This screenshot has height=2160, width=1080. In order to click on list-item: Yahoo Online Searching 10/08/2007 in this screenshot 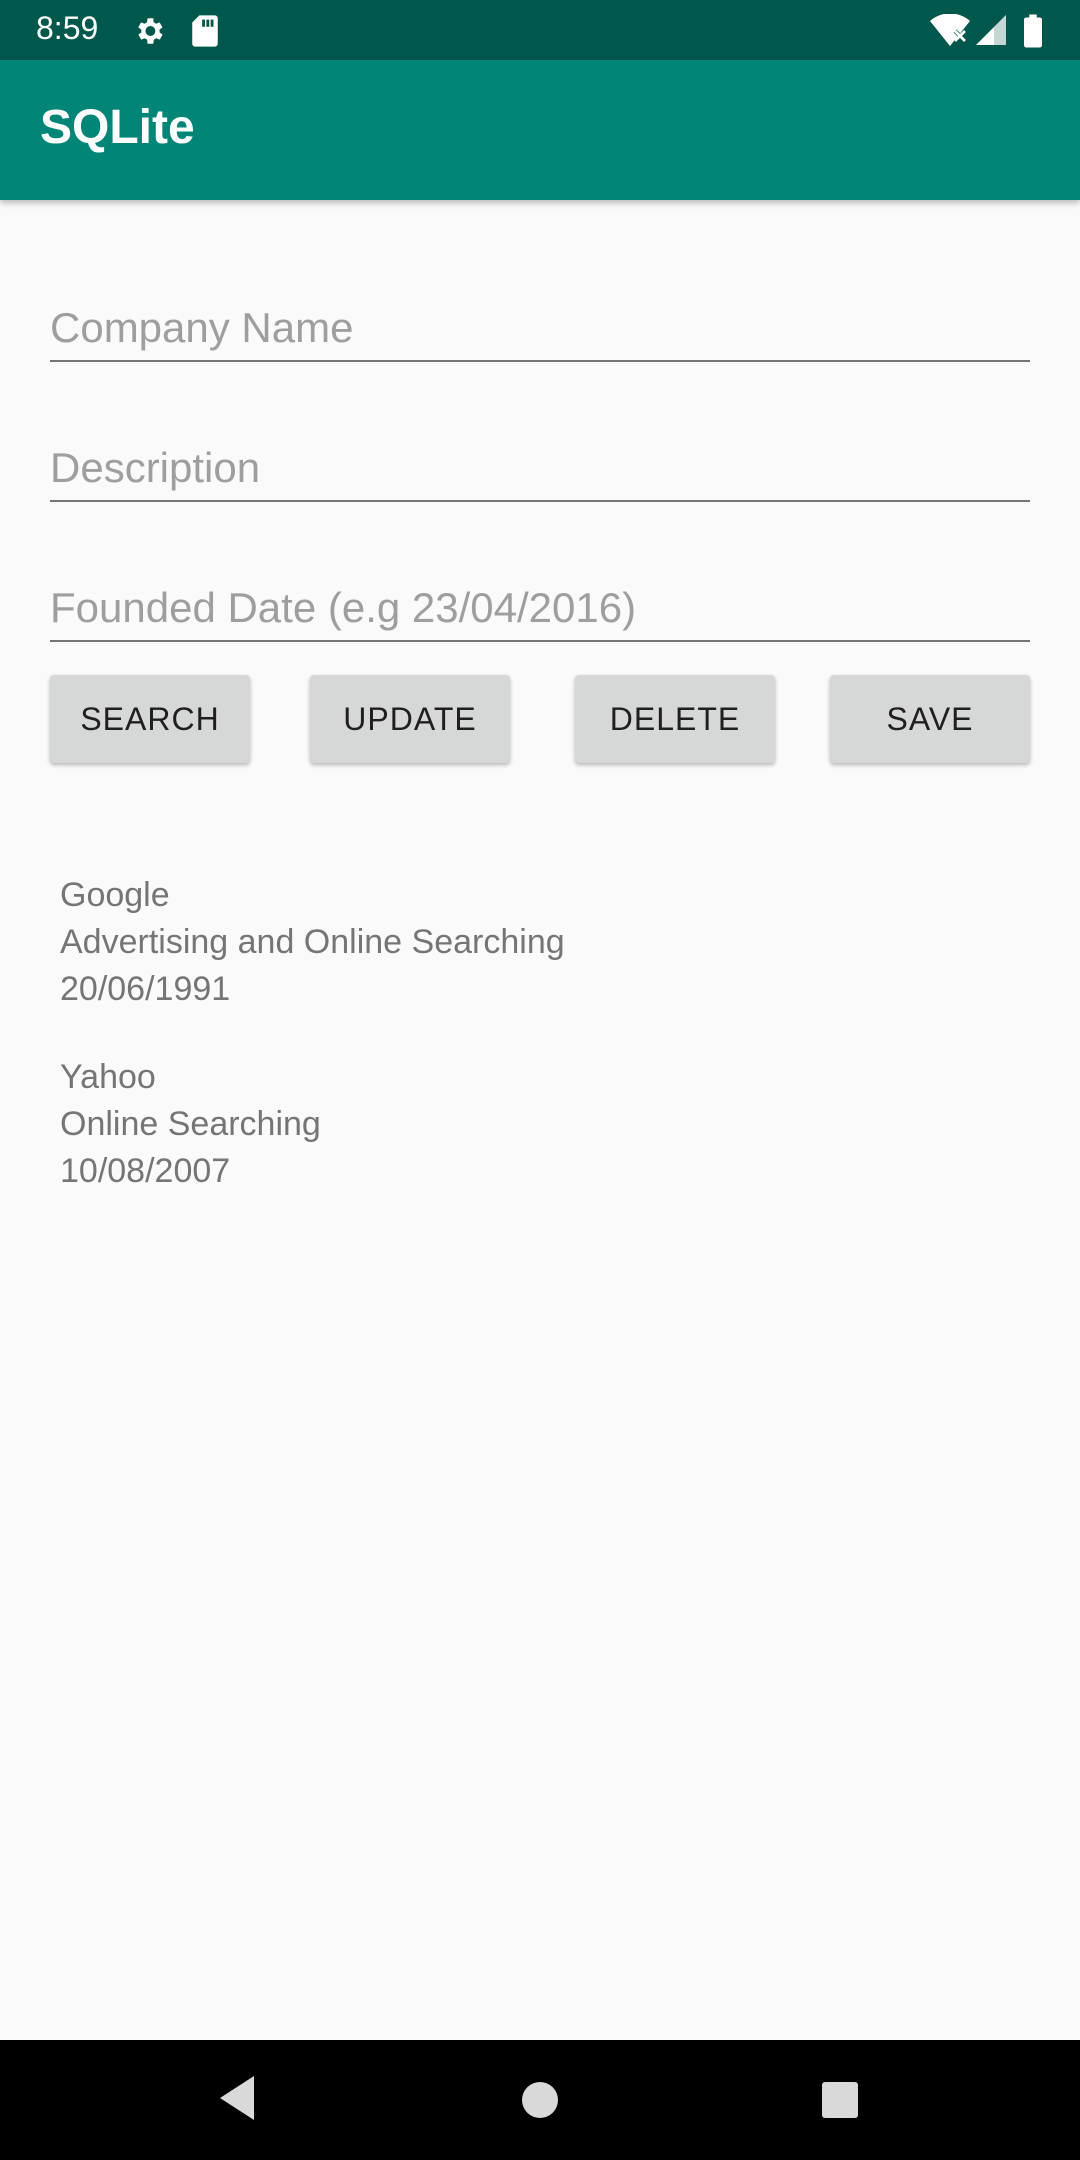, I will do `click(312, 1124)`.